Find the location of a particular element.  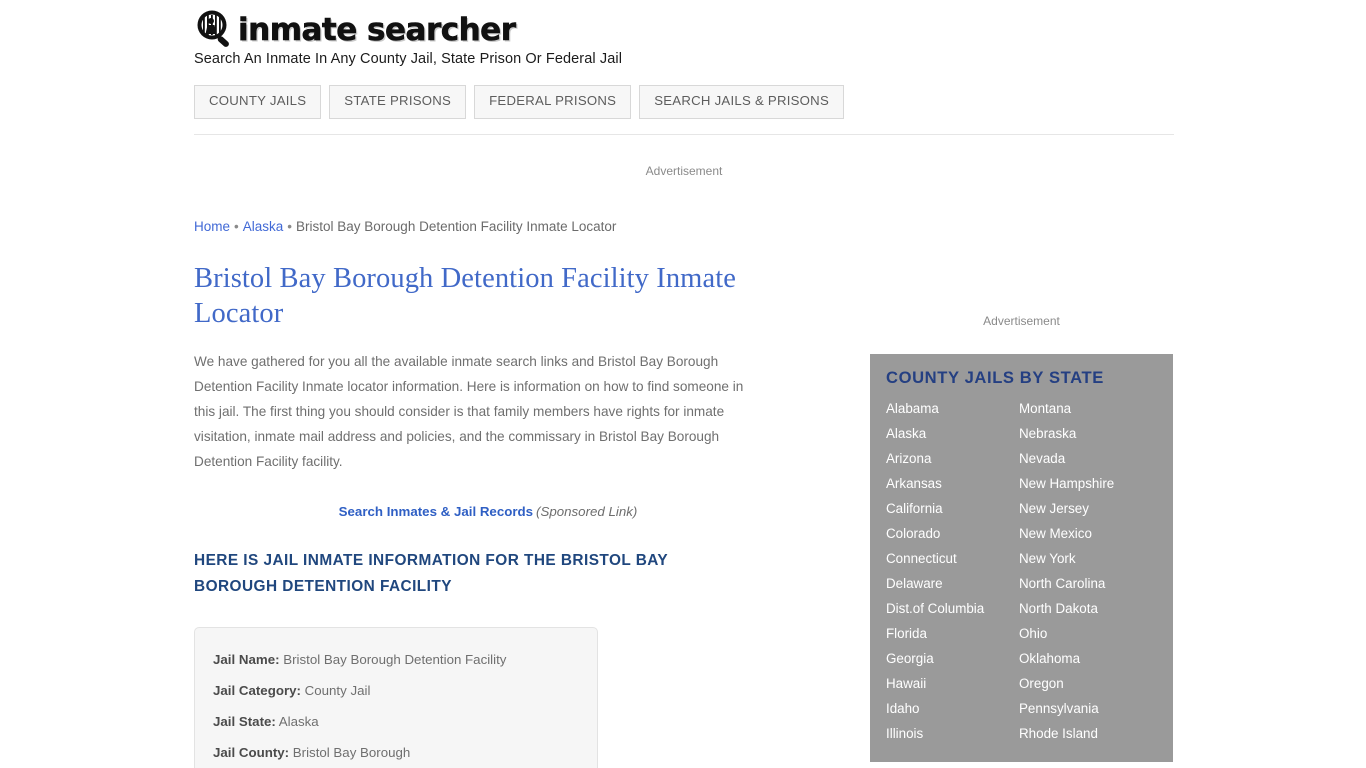

state-link-florida: Florida is located at coordinates (952, 633).